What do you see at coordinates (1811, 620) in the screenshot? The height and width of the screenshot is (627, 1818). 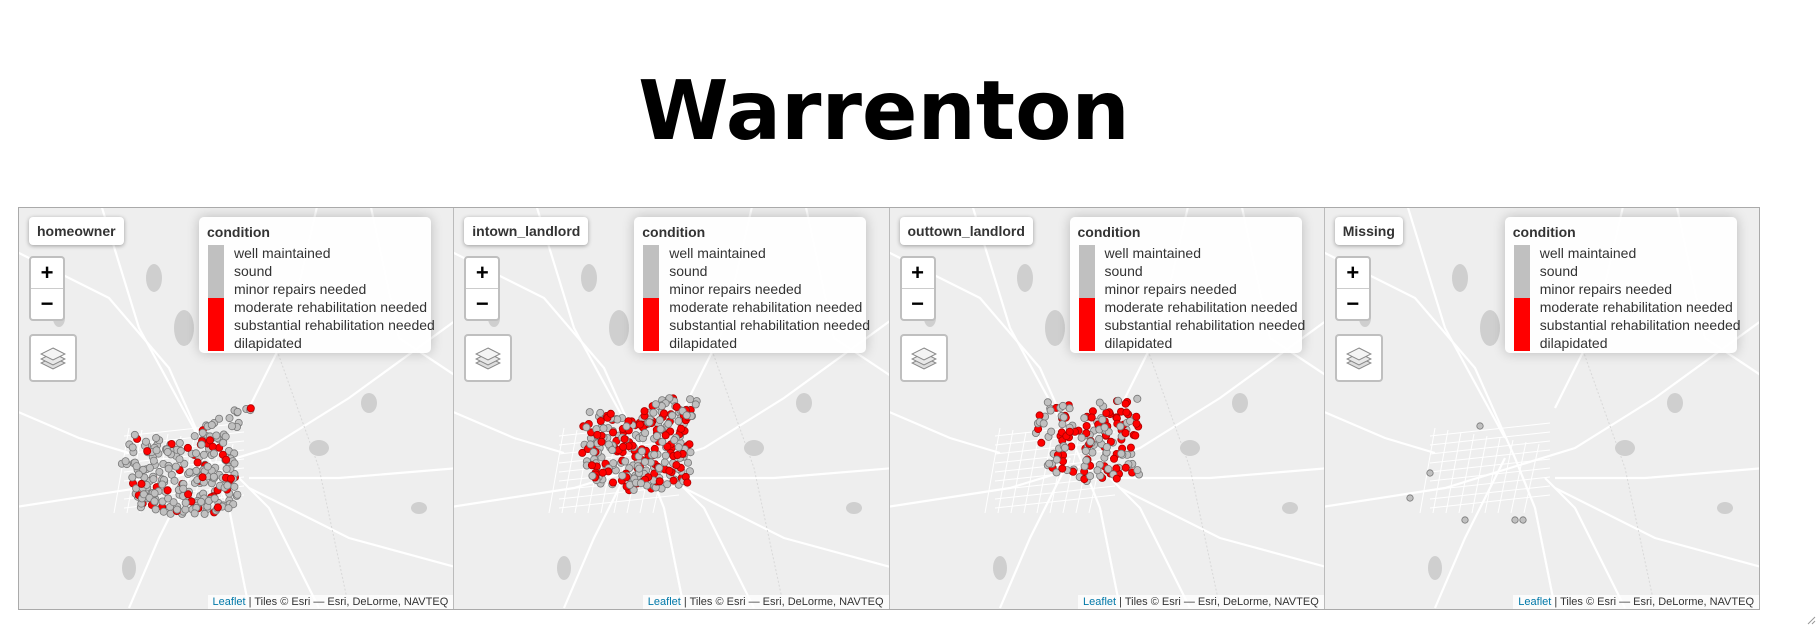 I see `resize-grip-icon` at bounding box center [1811, 620].